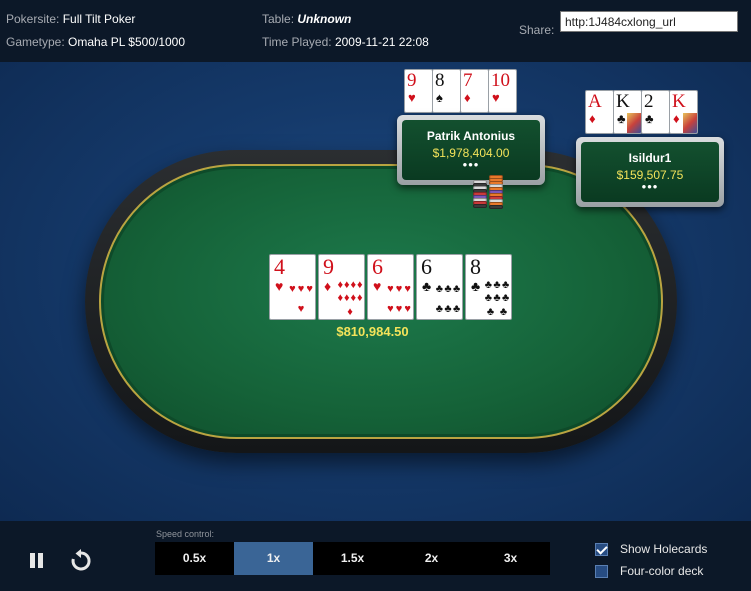 This screenshot has width=751, height=591. What do you see at coordinates (345, 42) in the screenshot?
I see `time-row: Time Played: 2009-11-21 22:08` at bounding box center [345, 42].